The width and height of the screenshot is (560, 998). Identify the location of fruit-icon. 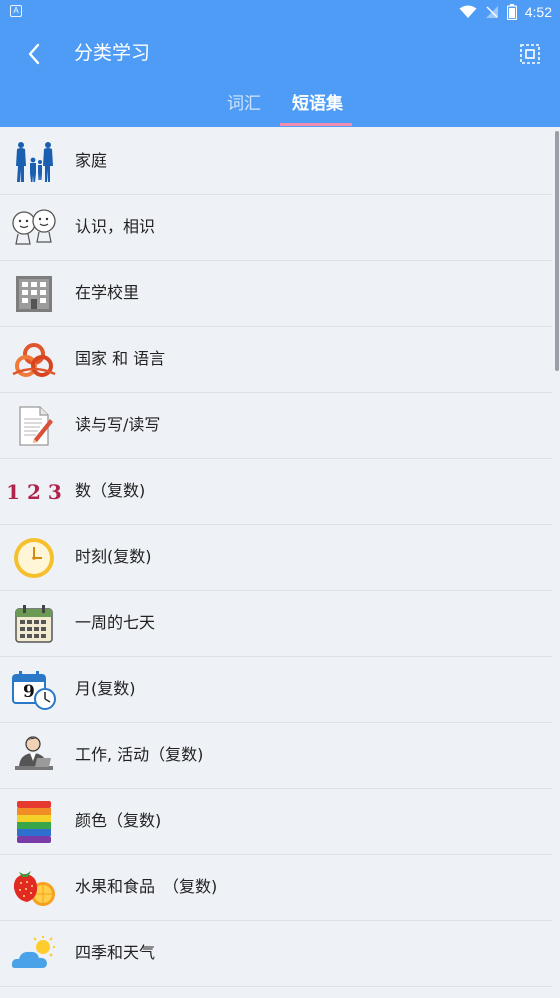
(34, 888).